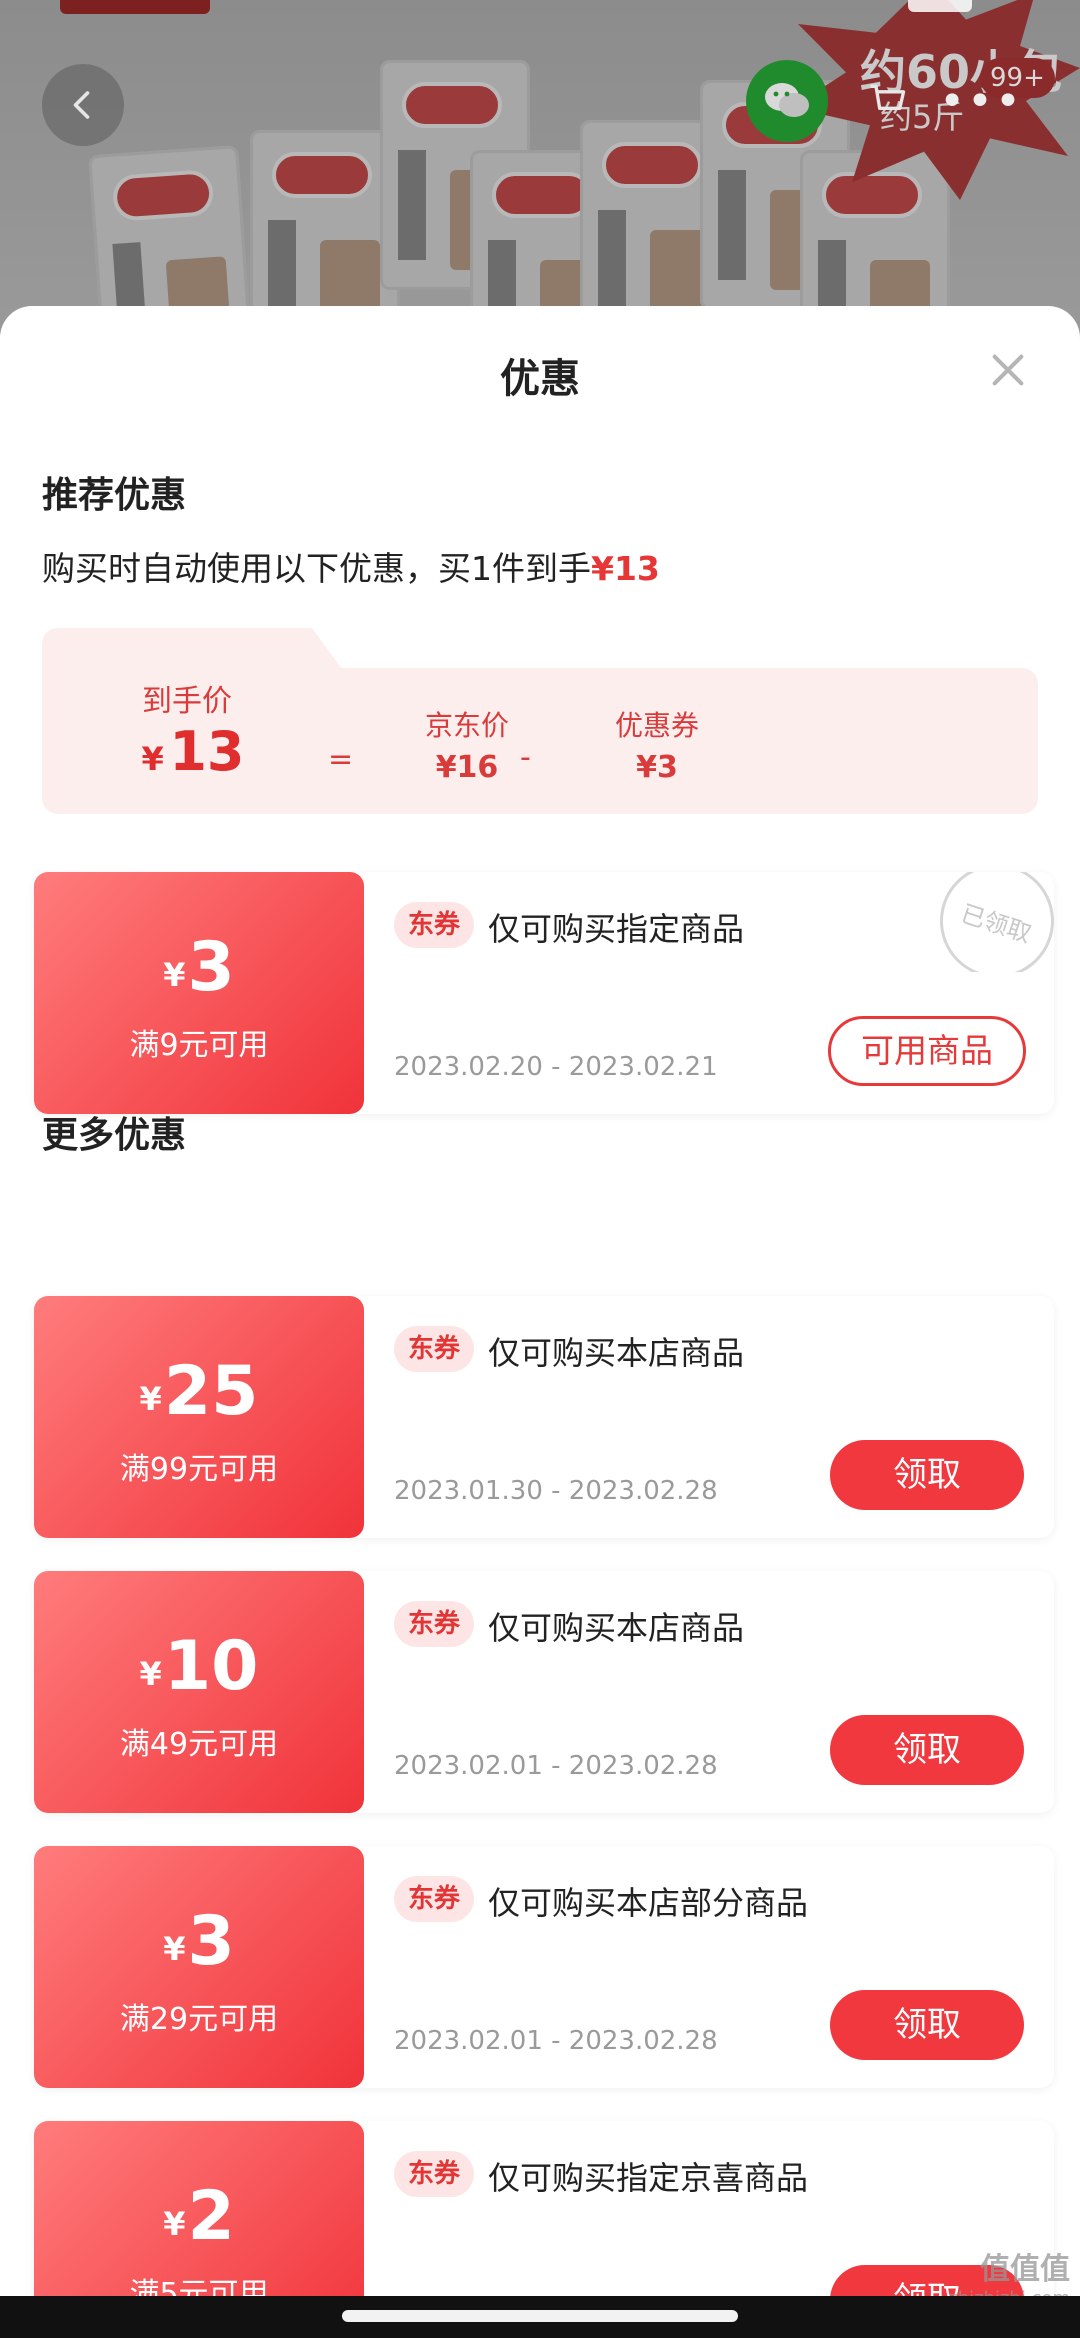 The width and height of the screenshot is (1080, 2338). What do you see at coordinates (648, 1903) in the screenshot?
I see `coupon-description: 仅可购买本店部分商品` at bounding box center [648, 1903].